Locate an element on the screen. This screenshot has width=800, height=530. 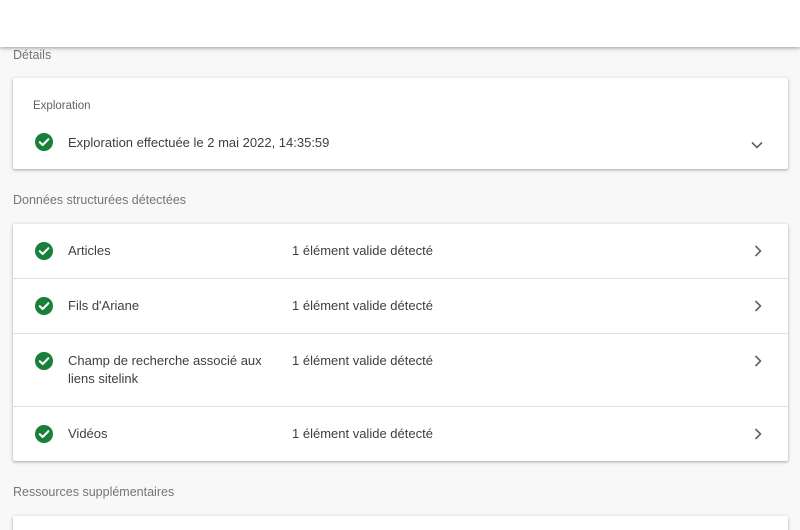
list-item: Vidéos 1 élément valide détecté is located at coordinates (400, 434).